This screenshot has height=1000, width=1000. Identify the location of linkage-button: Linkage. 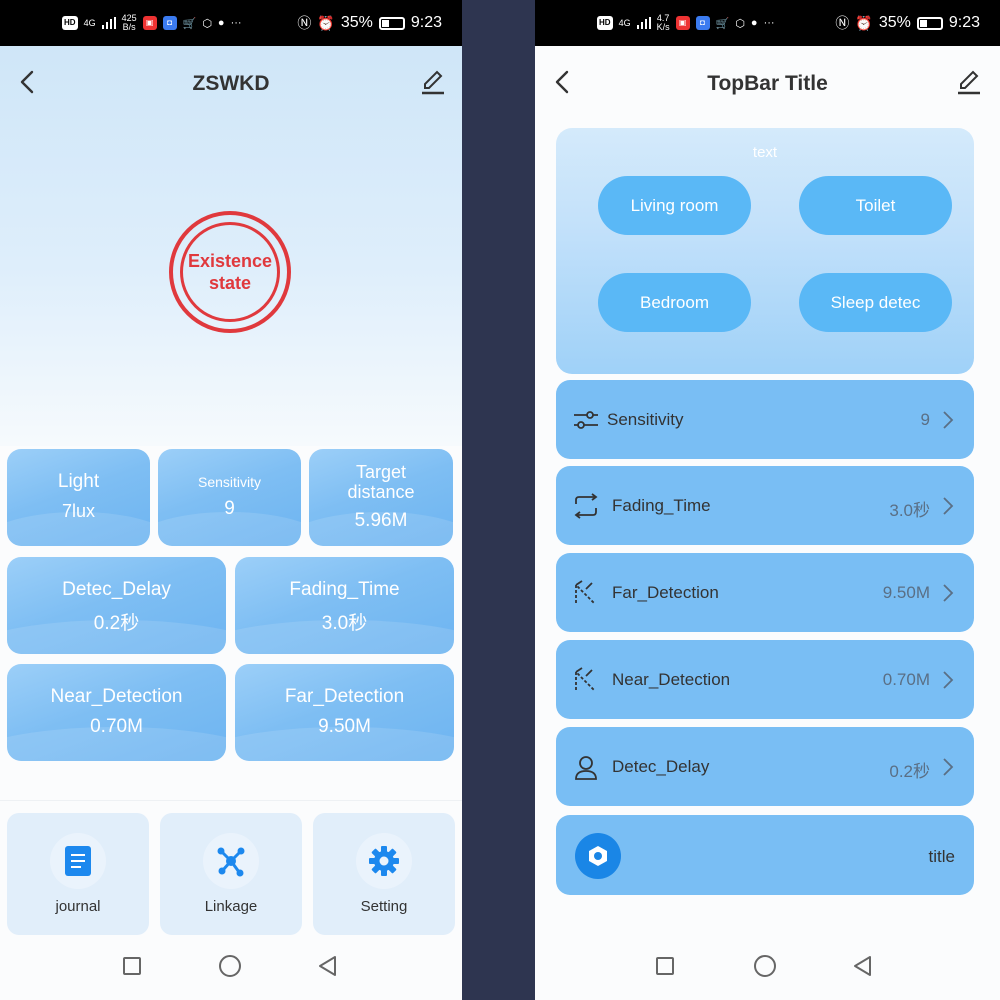
(231, 874).